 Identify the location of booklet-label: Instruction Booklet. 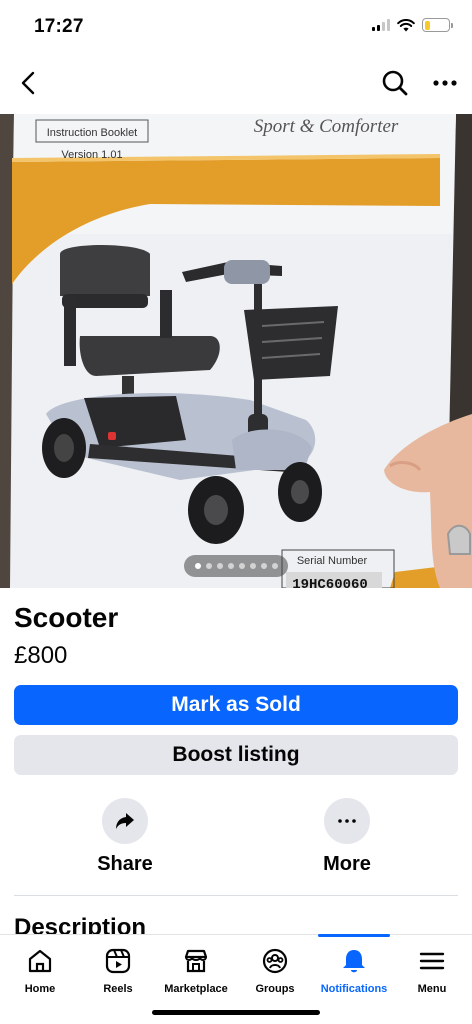
(92, 133).